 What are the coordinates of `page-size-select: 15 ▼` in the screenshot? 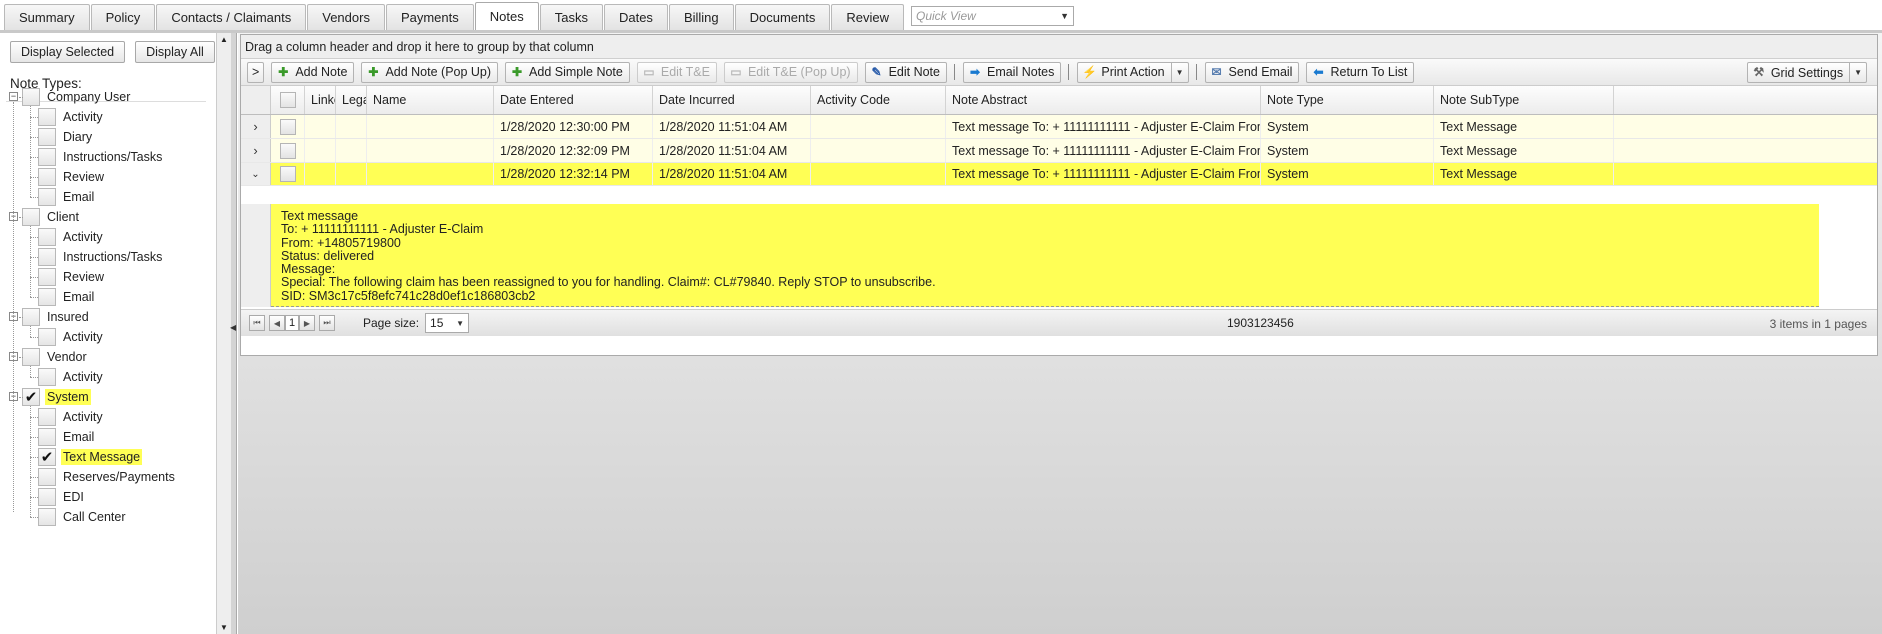 It's located at (447, 323).